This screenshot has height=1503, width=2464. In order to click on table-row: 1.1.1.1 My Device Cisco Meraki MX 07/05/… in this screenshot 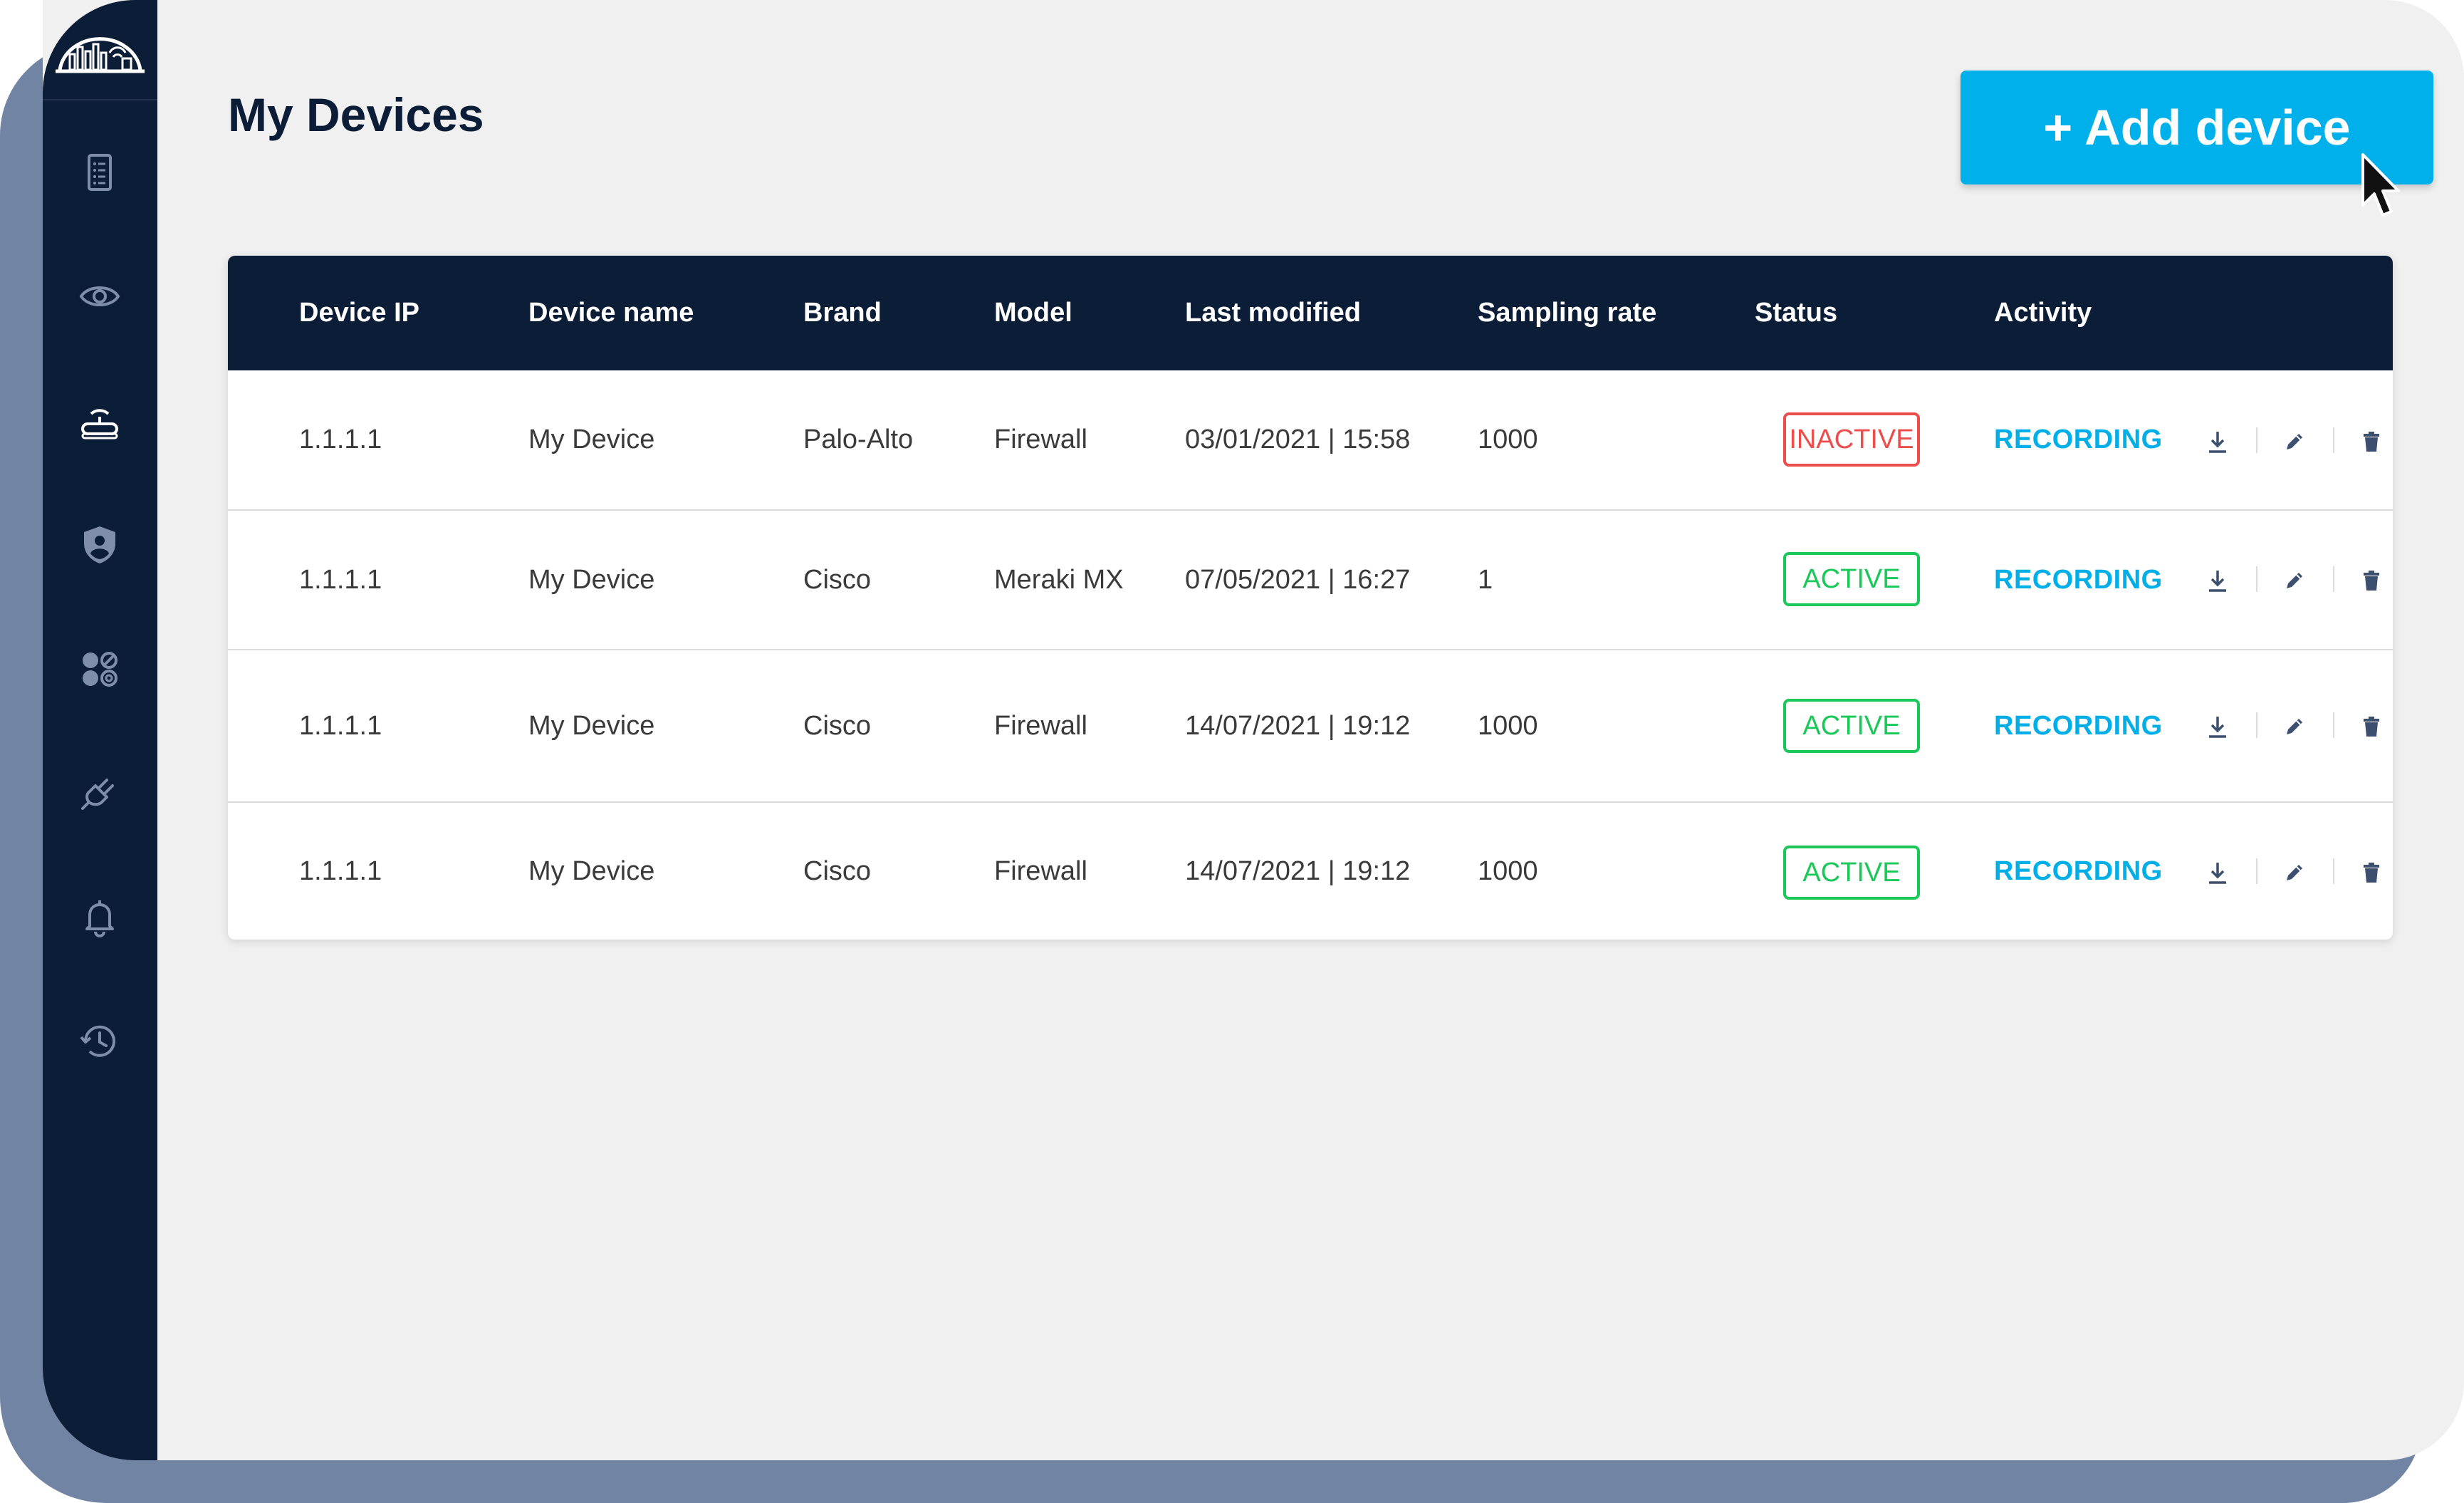, I will do `click(1310, 580)`.